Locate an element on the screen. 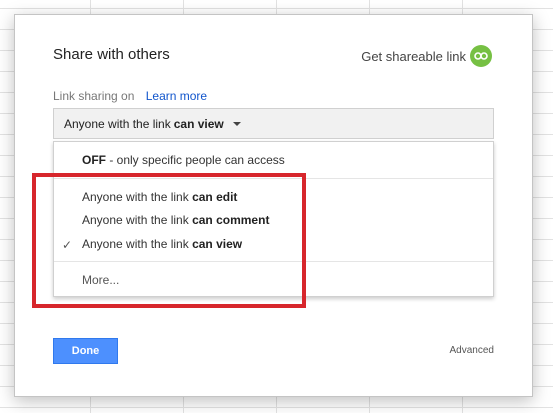  link-sharing-label: Link sharing on is located at coordinates (94, 96).